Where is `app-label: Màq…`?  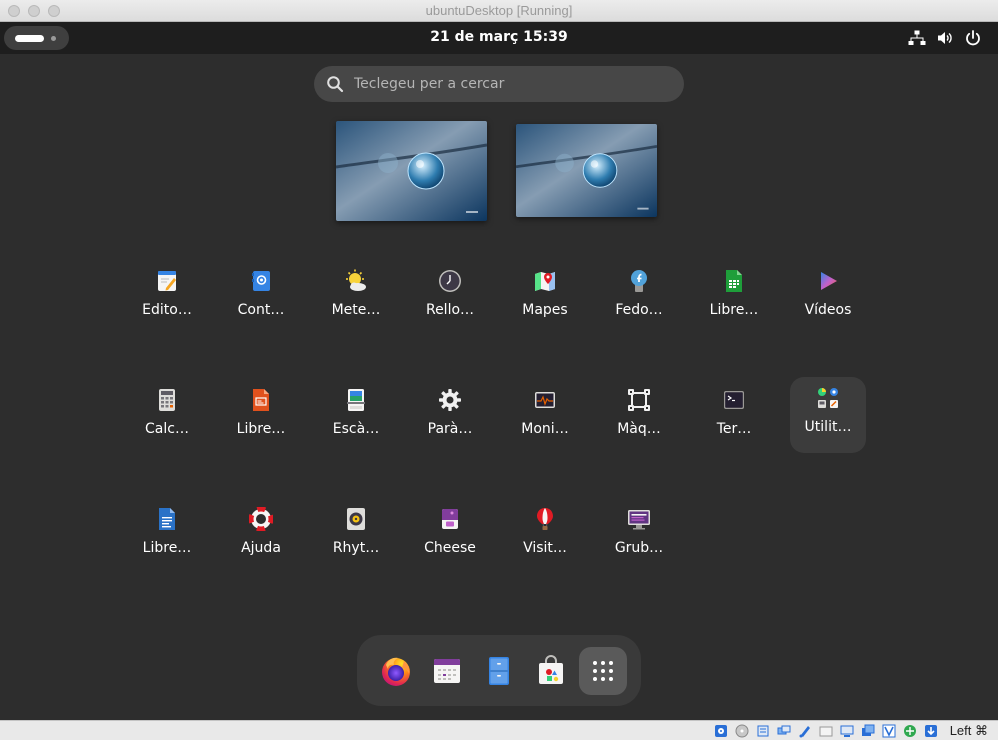
app-label: Màq… is located at coordinates (639, 429).